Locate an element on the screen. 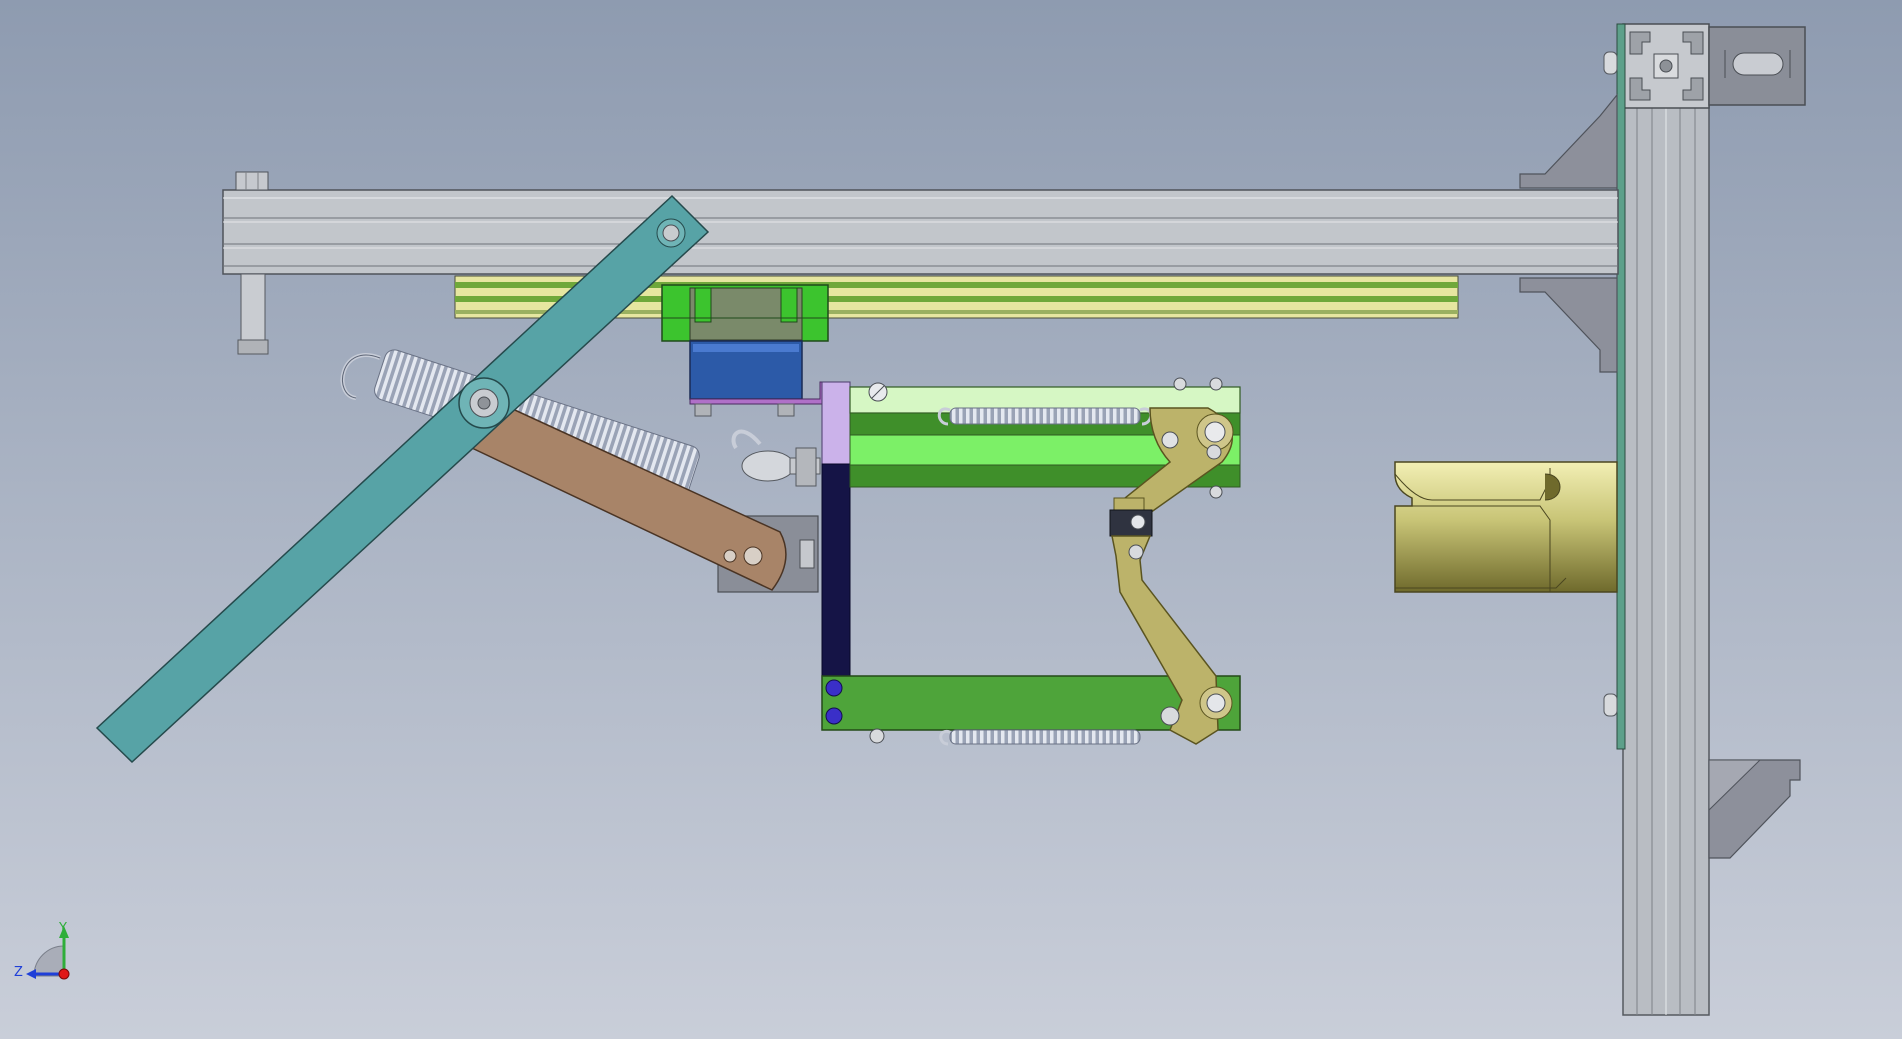 This screenshot has width=1902, height=1039. beam-bottom-pin is located at coordinates (253, 314).